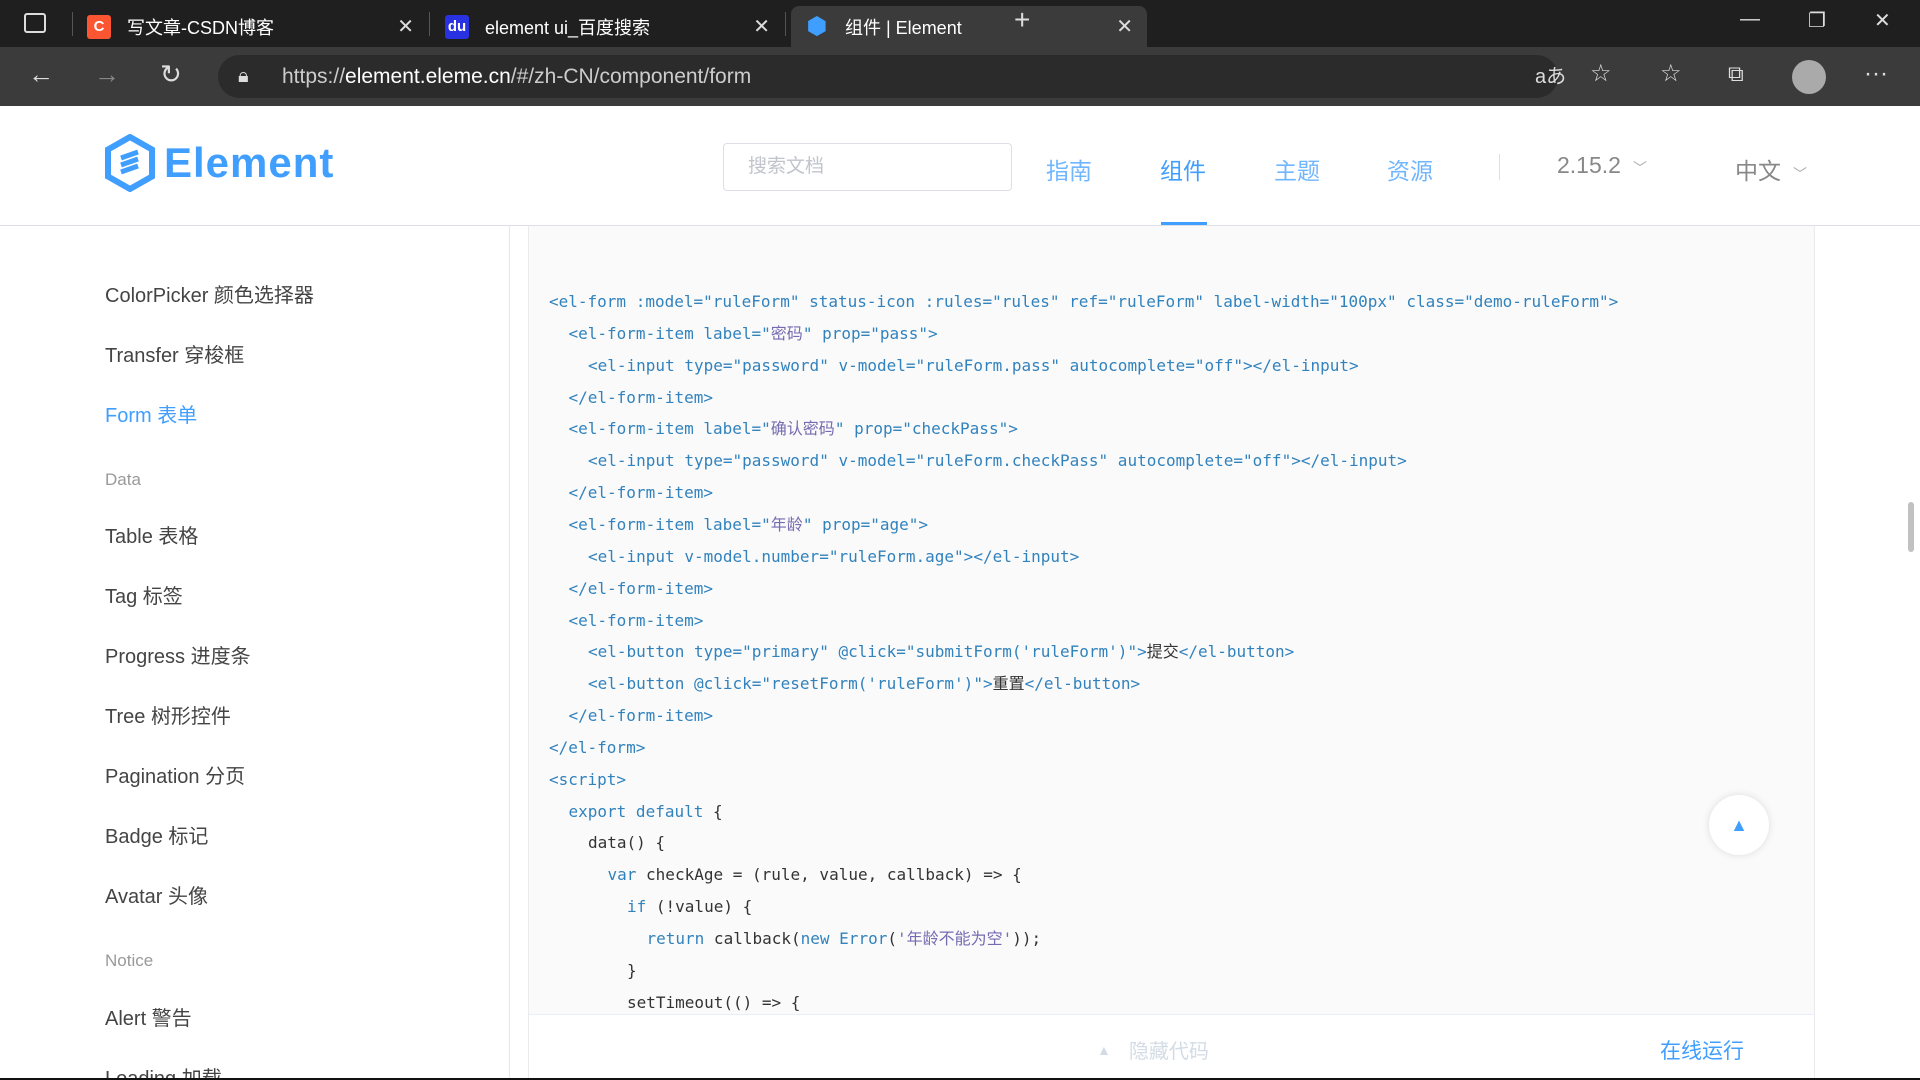  I want to click on tab-actions-icon, so click(35, 23).